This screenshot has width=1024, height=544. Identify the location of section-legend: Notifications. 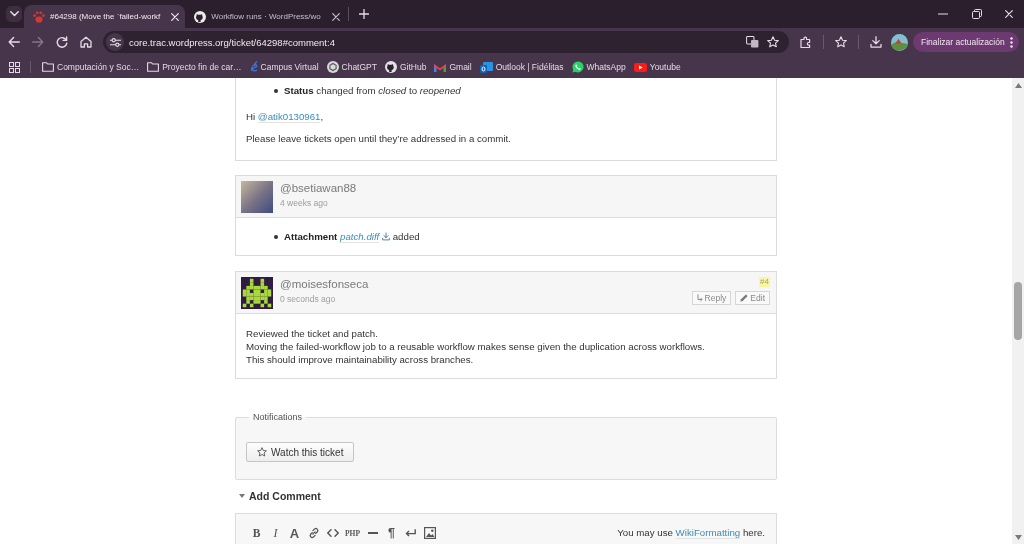
(278, 417).